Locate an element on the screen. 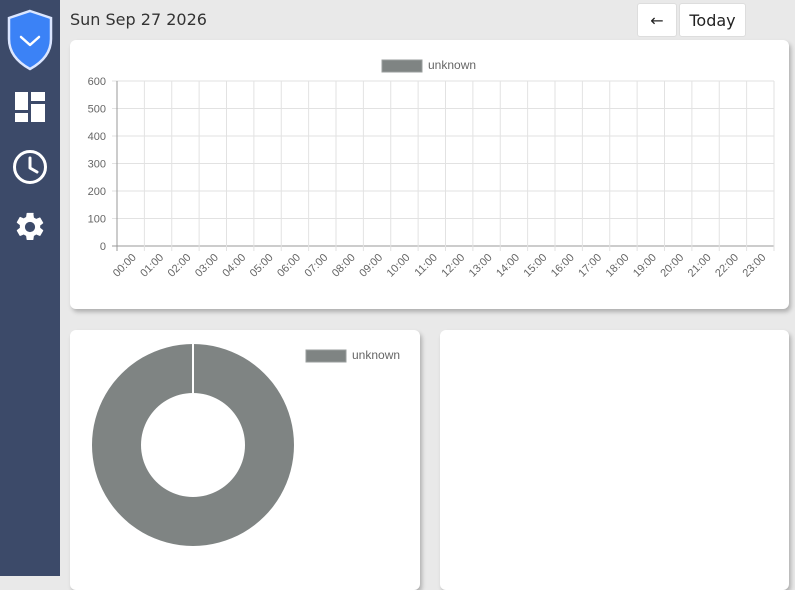  previous-day-button: ← is located at coordinates (657, 20).